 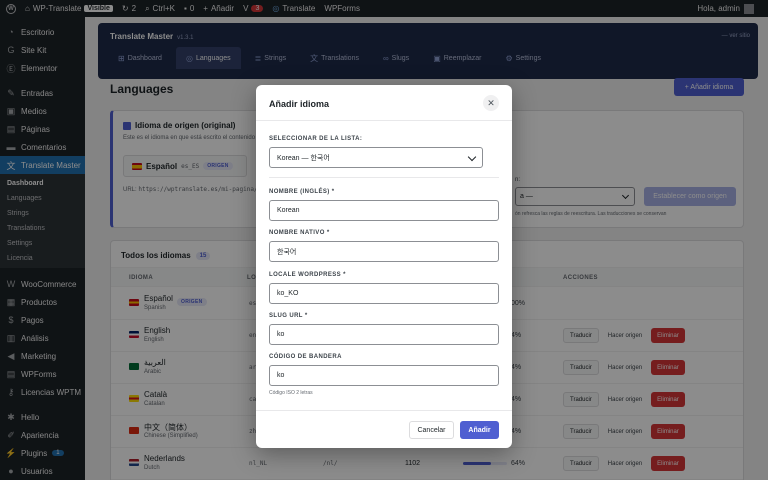 I want to click on close-button: ✕, so click(x=491, y=103).